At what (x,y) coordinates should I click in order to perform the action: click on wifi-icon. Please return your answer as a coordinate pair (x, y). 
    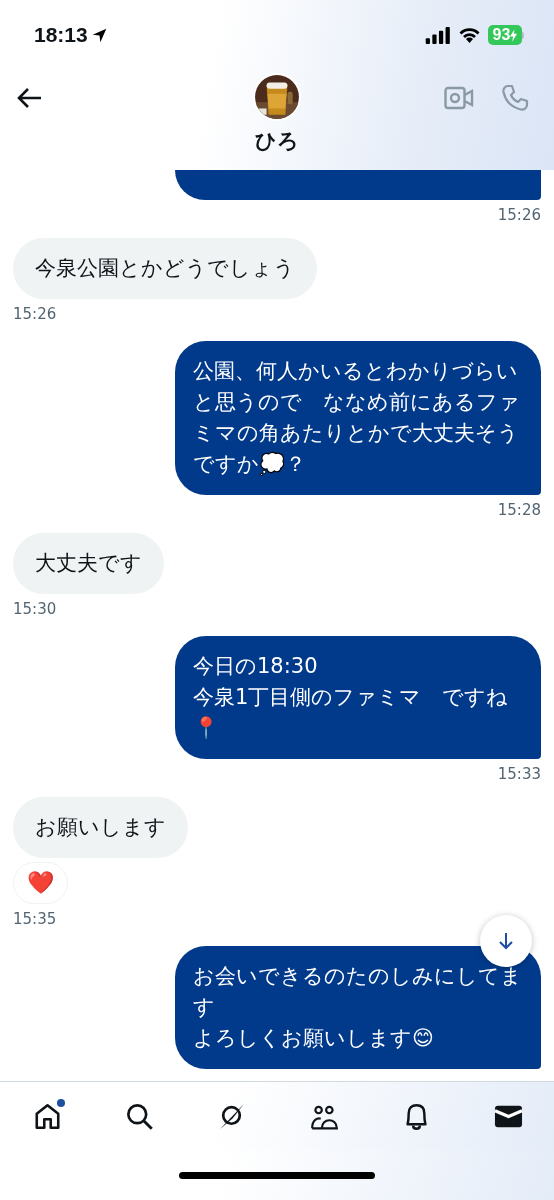
    Looking at the image, I should click on (469, 35).